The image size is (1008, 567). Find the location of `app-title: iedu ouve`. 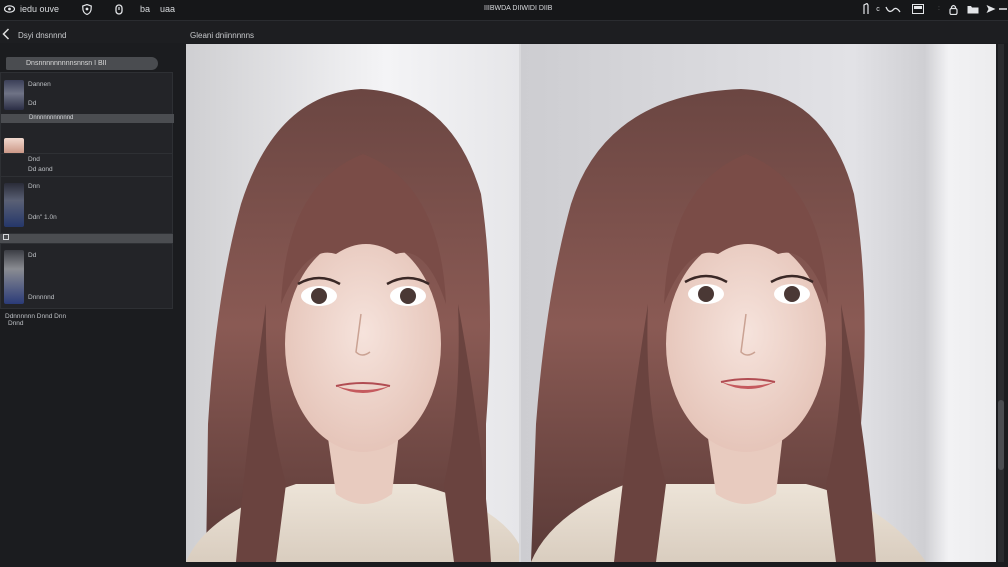

app-title: iedu ouve is located at coordinates (40, 9).